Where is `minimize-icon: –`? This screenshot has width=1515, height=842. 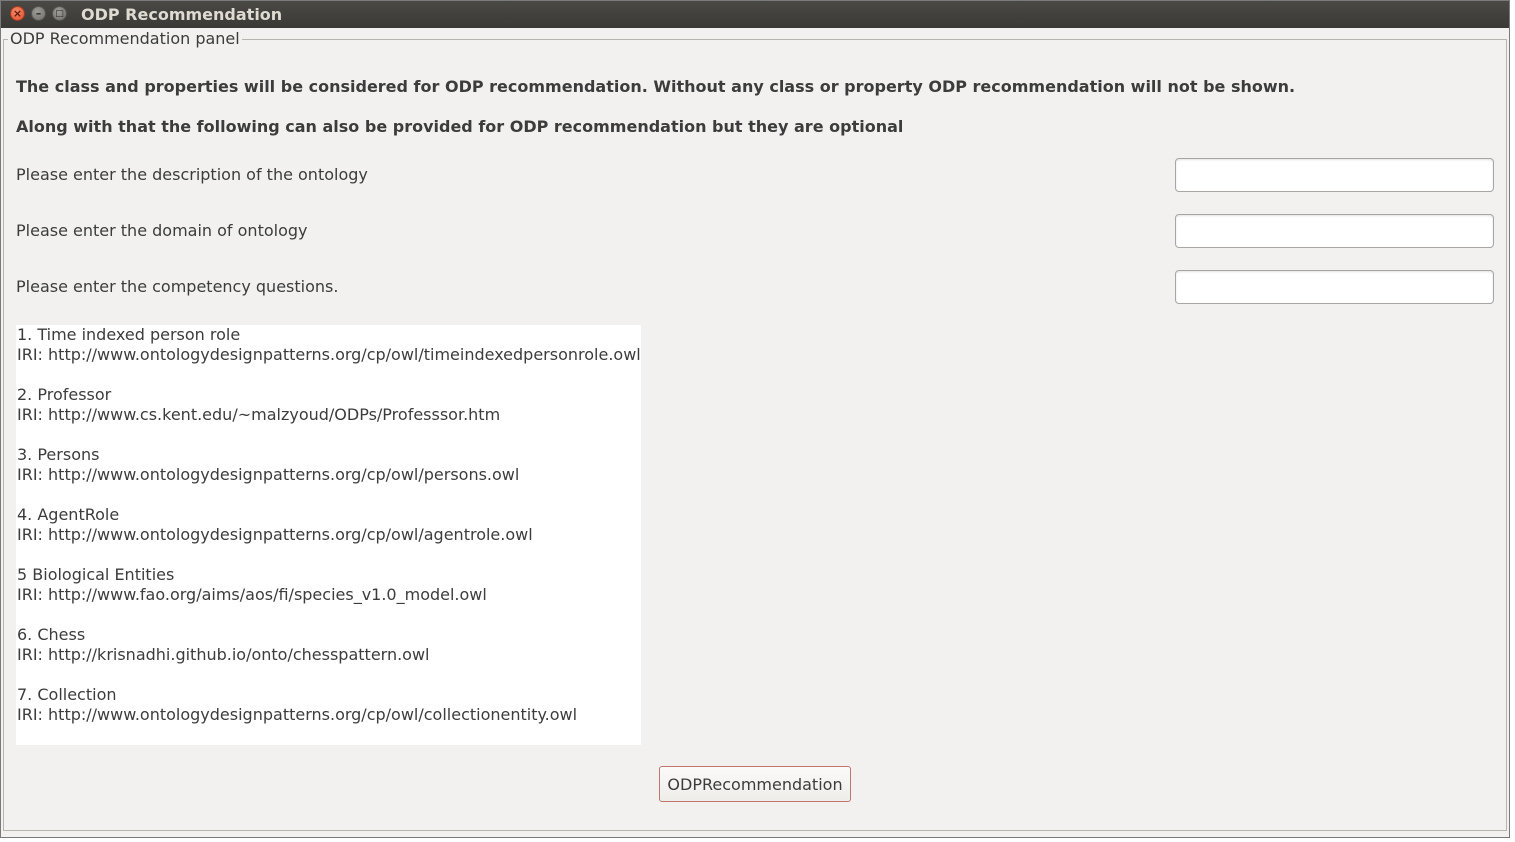
minimize-icon: – is located at coordinates (38, 13).